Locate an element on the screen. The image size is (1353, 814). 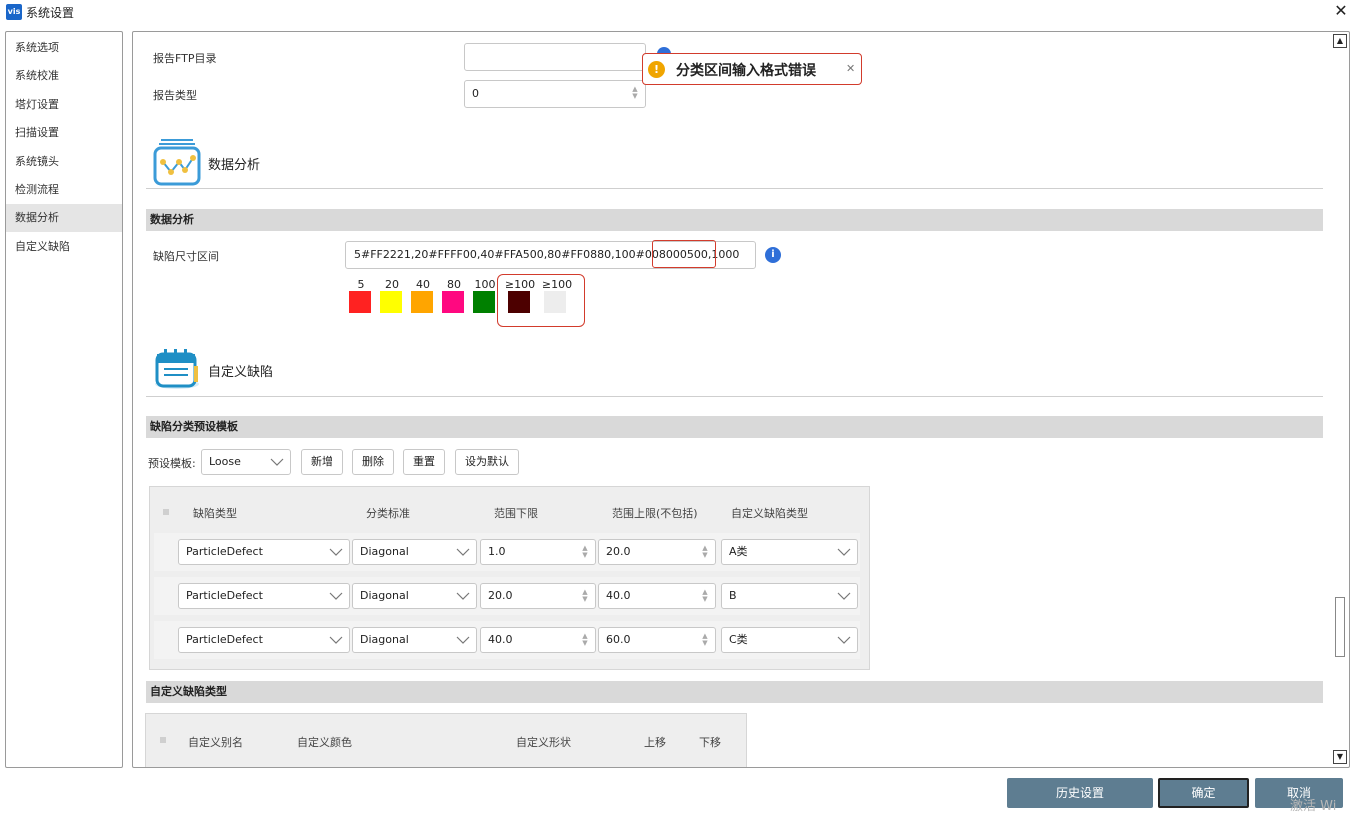
column-header: 下移 is located at coordinates (710, 742).